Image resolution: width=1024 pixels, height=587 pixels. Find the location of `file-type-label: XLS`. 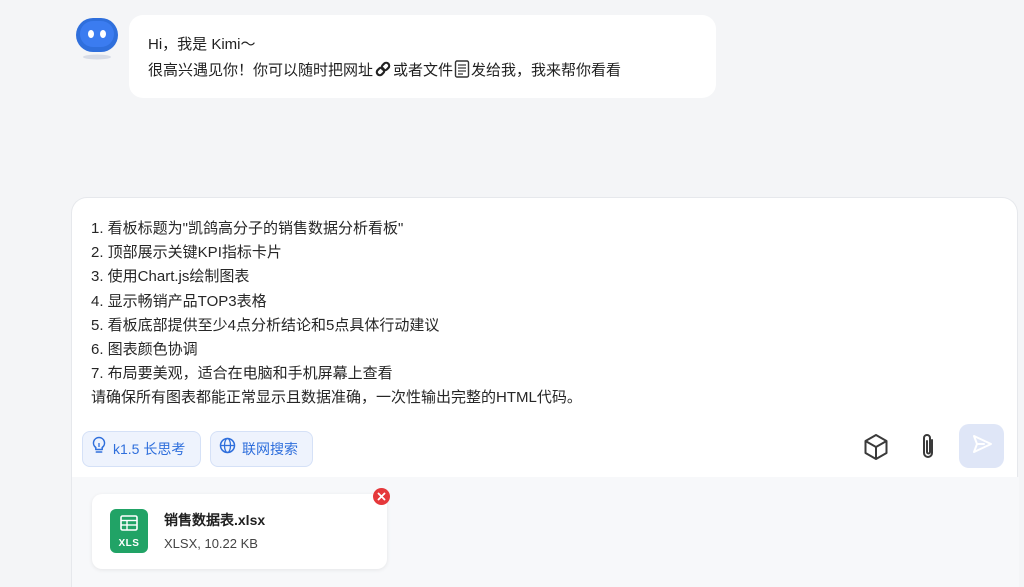

file-type-label: XLS is located at coordinates (129, 543).